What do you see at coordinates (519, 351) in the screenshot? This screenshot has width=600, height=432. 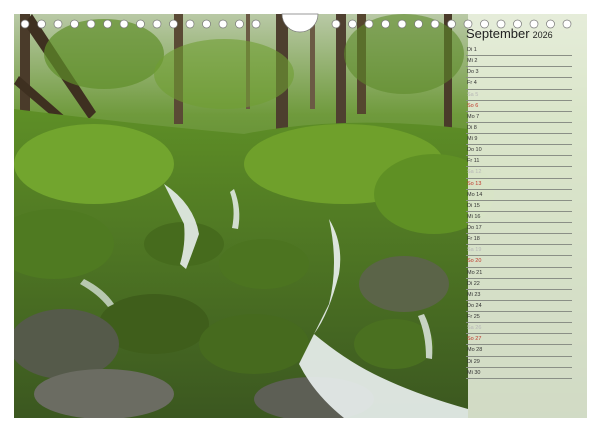 I see `day-row: Mo 28` at bounding box center [519, 351].